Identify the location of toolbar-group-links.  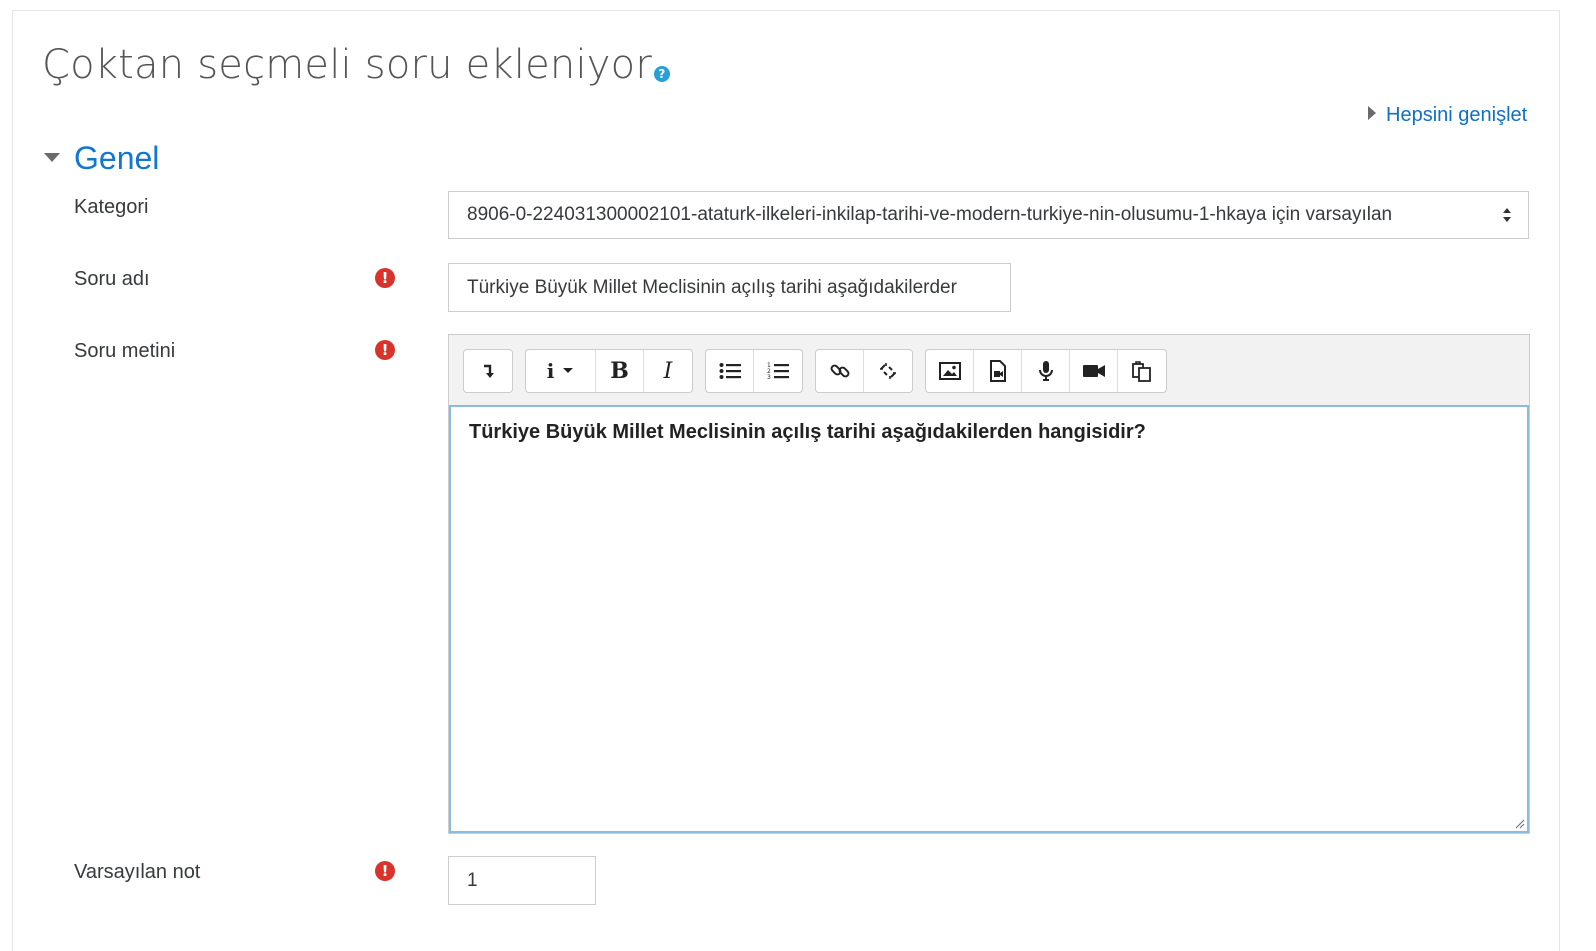
(864, 371).